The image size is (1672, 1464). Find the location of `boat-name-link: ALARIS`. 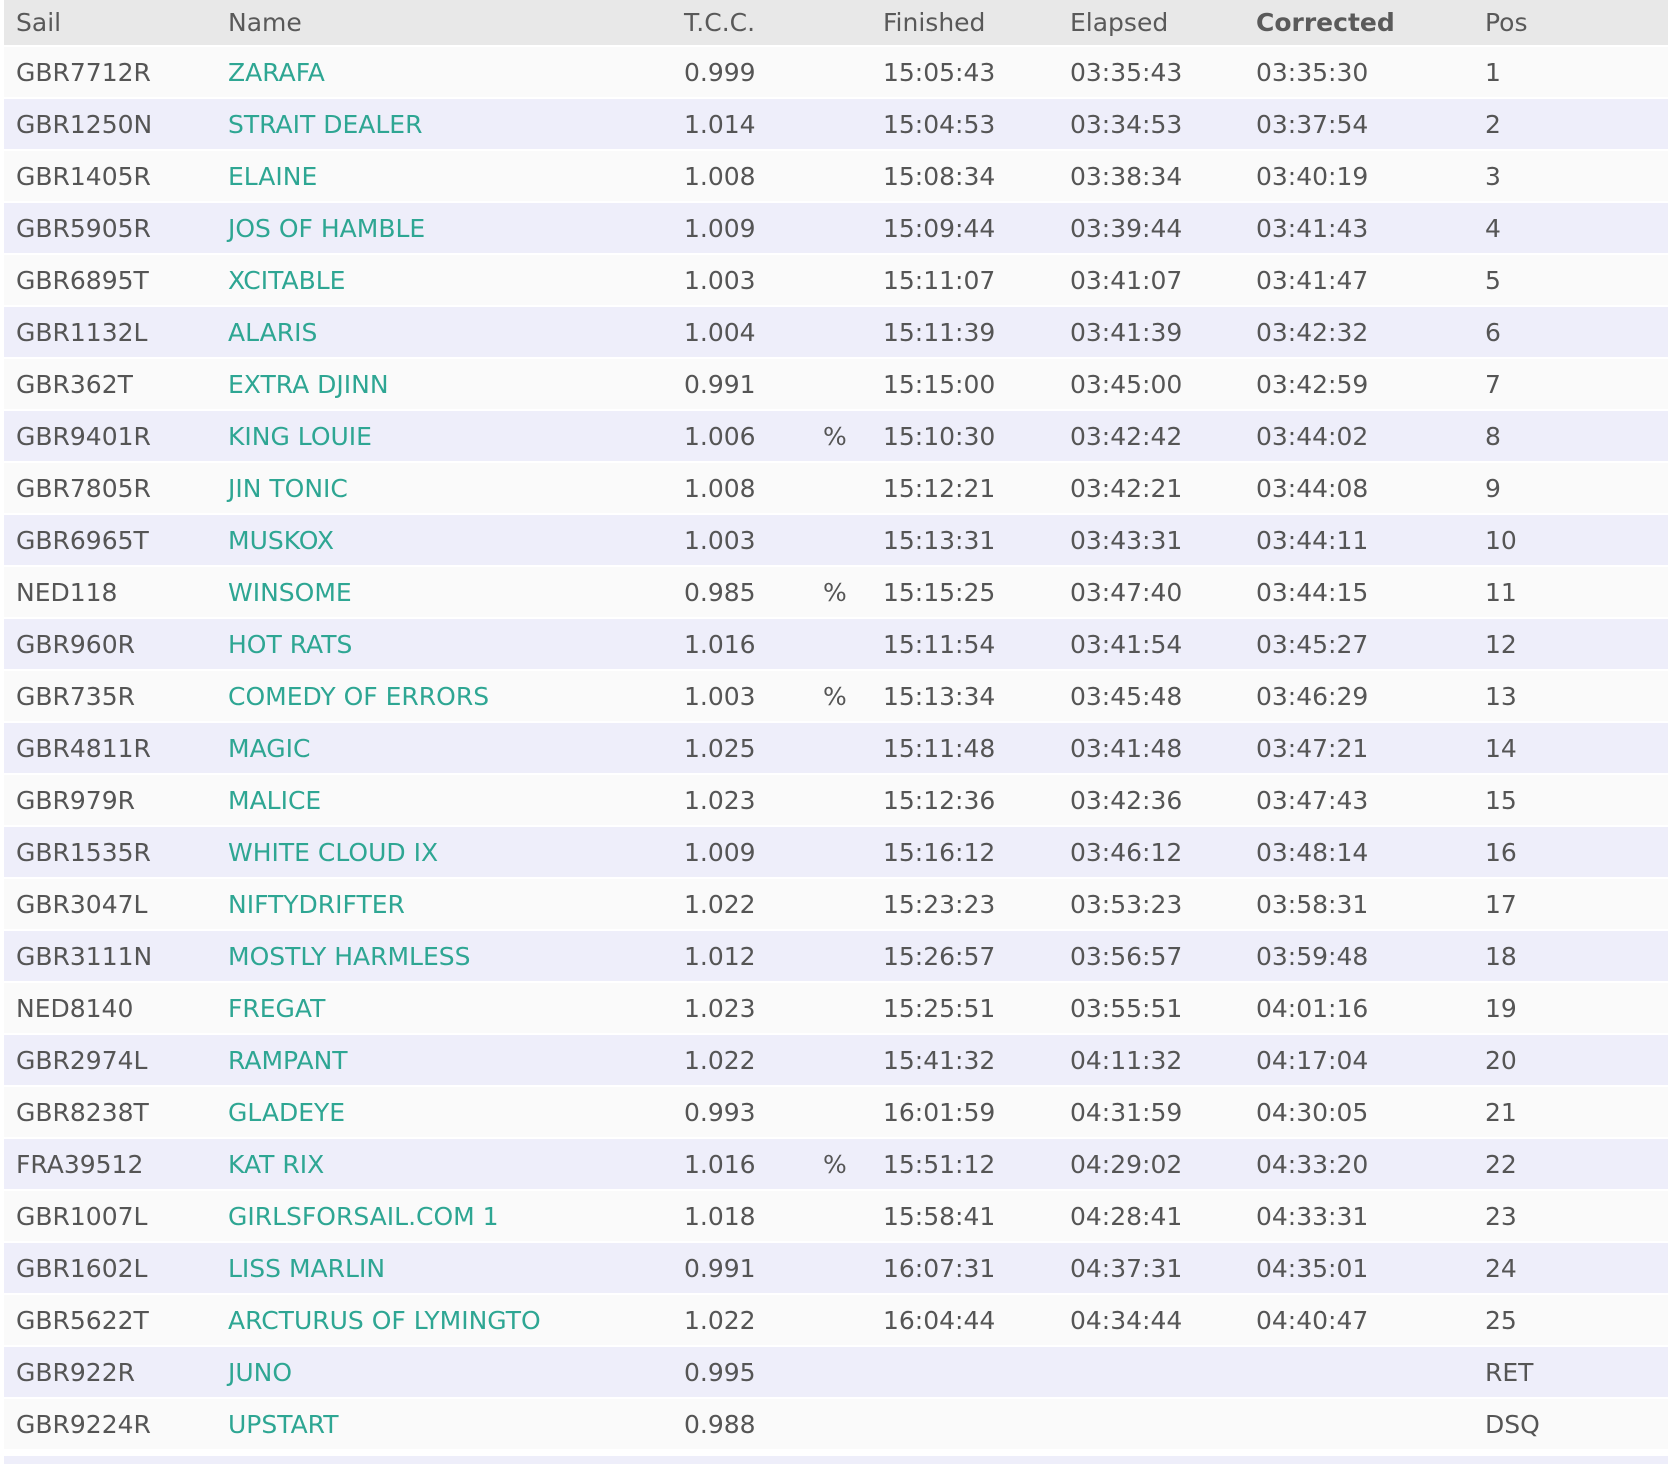

boat-name-link: ALARIS is located at coordinates (272, 332).